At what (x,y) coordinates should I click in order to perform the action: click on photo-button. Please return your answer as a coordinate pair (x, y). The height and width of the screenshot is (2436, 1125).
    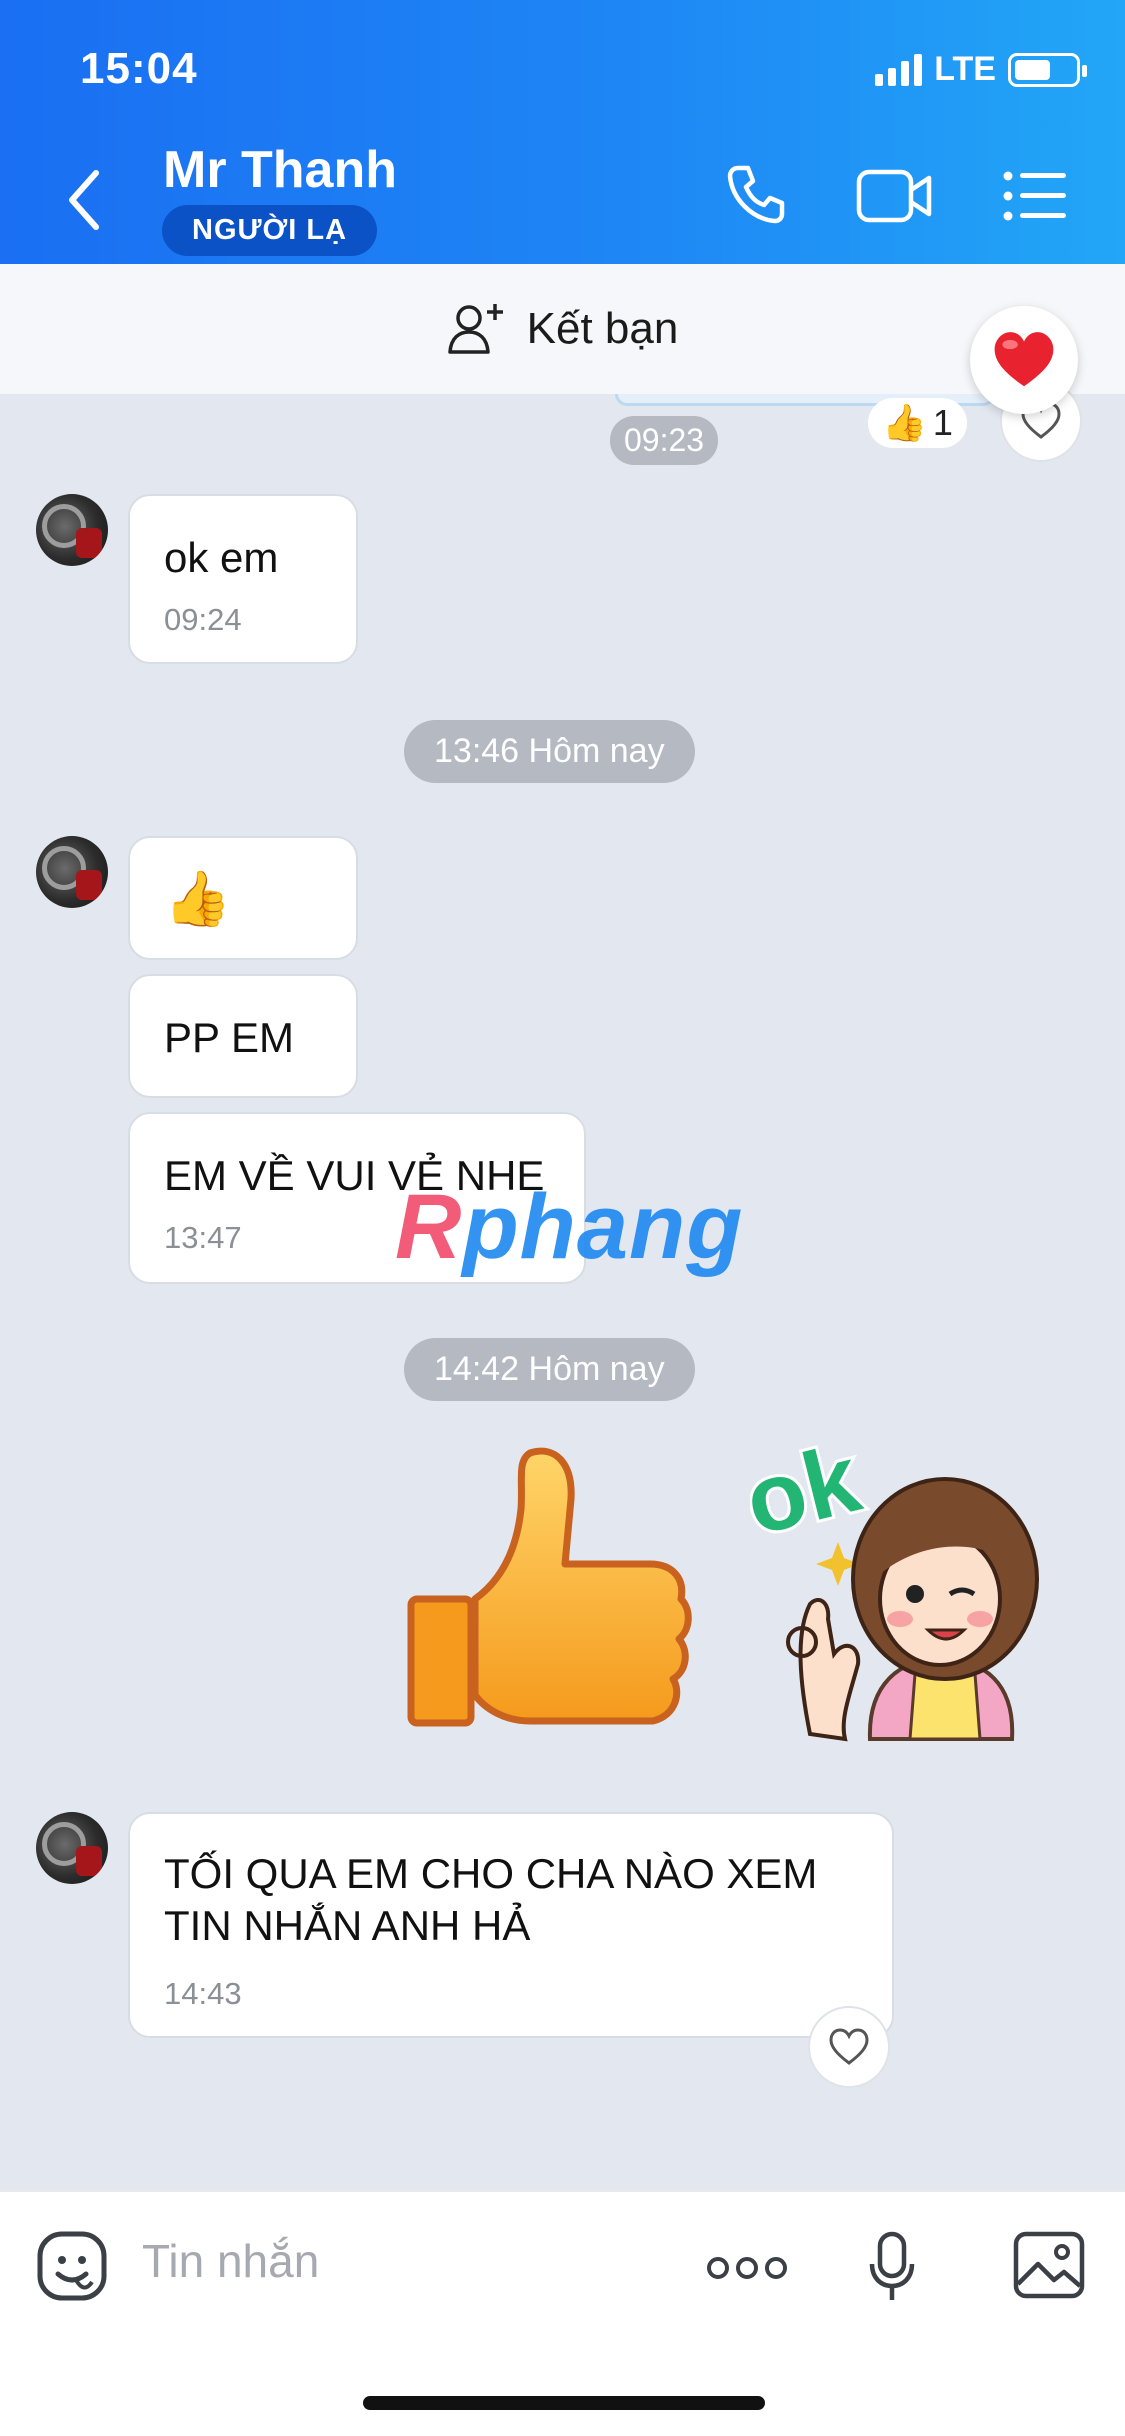
    Looking at the image, I should click on (1049, 2267).